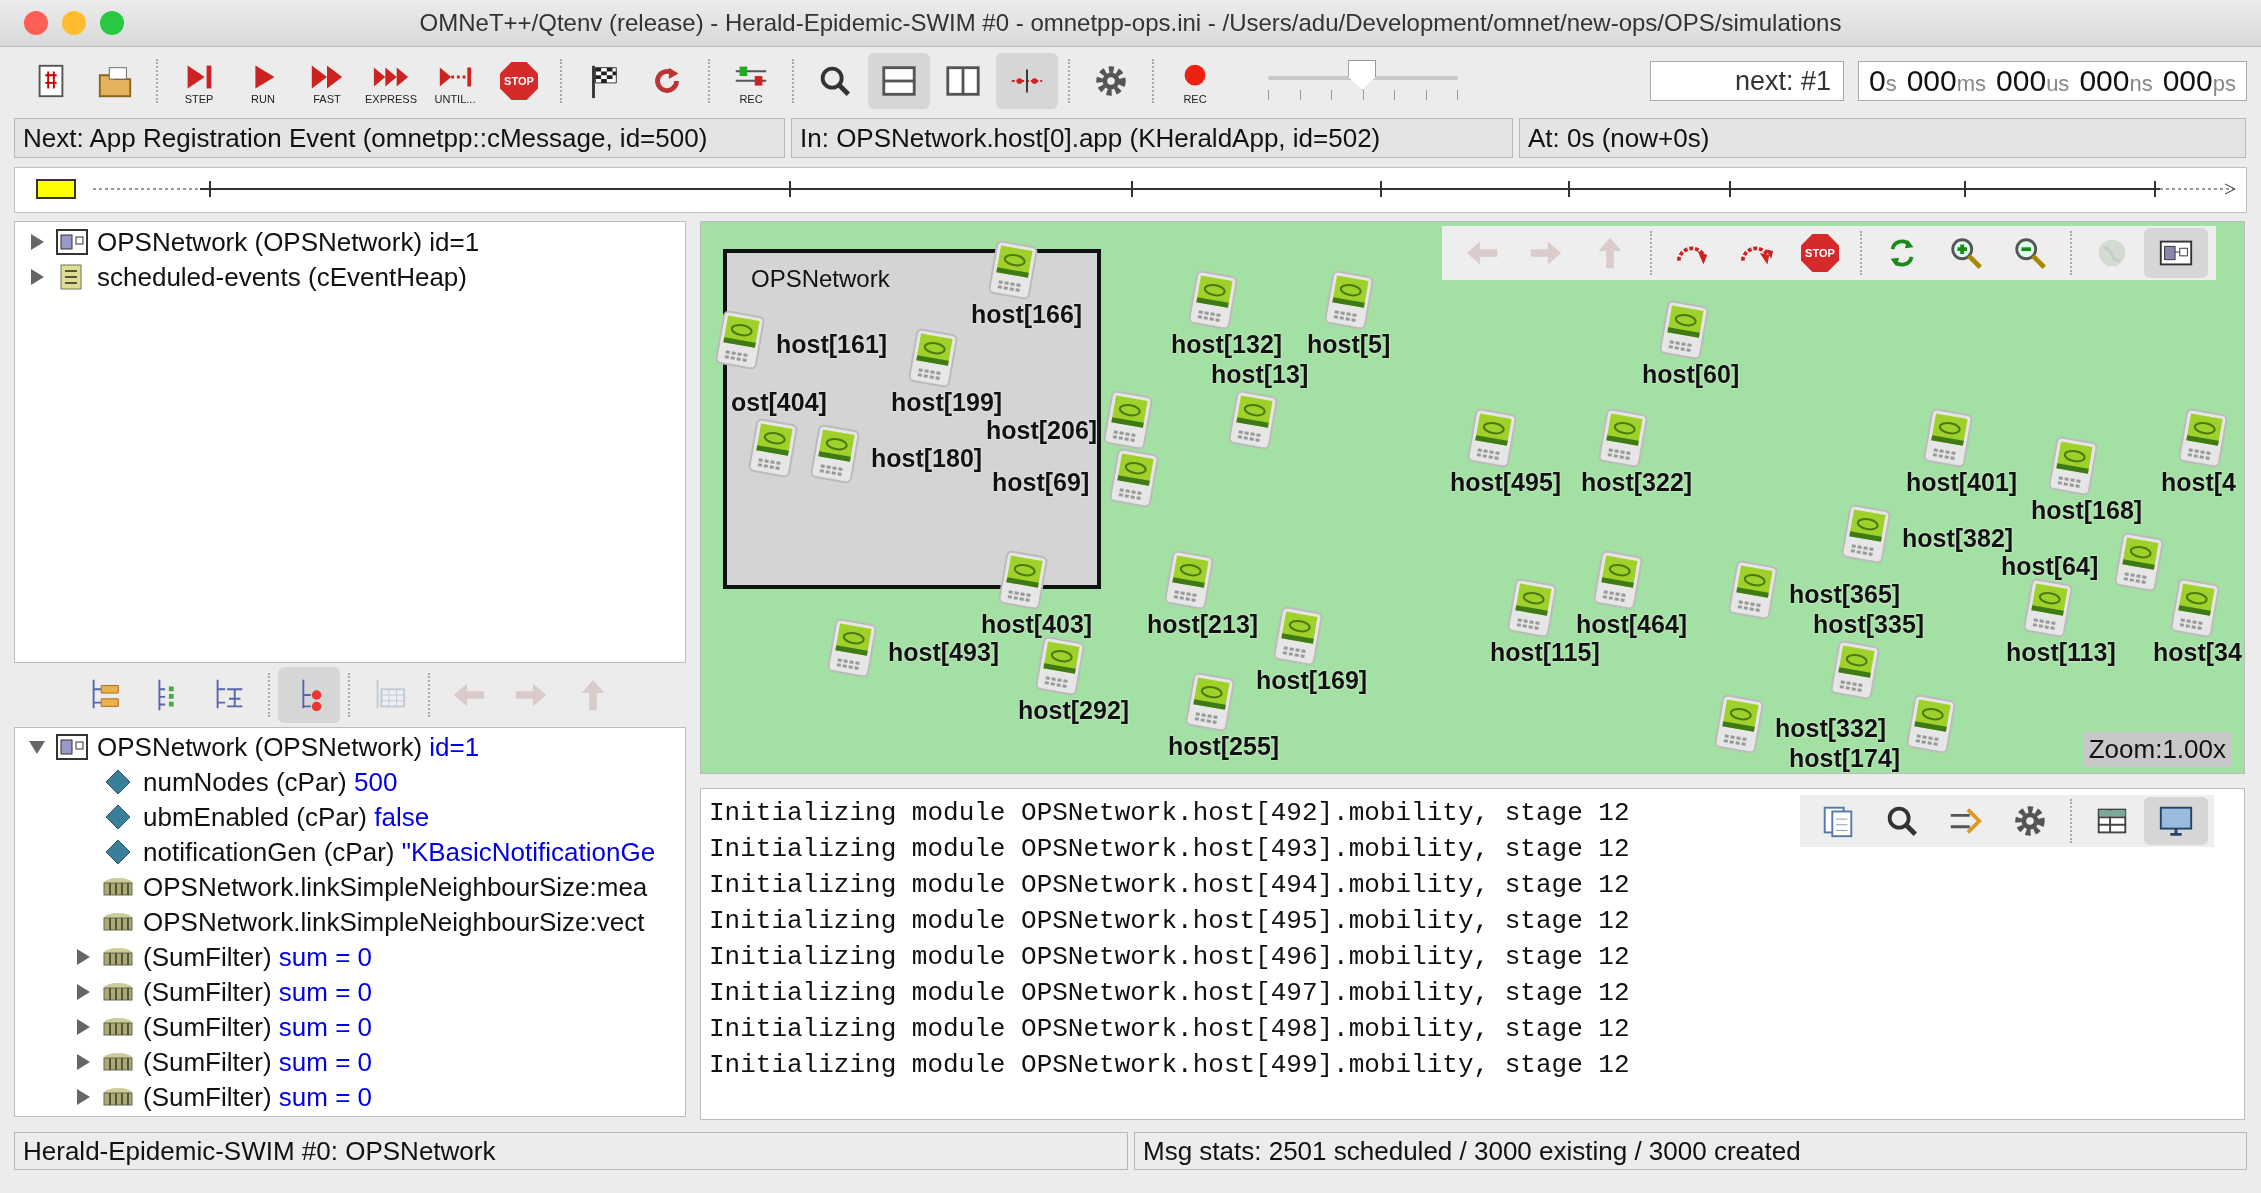 The width and height of the screenshot is (2261, 1193). Describe the element at coordinates (1845, 758) in the screenshot. I see `node-label: host[174]` at that location.